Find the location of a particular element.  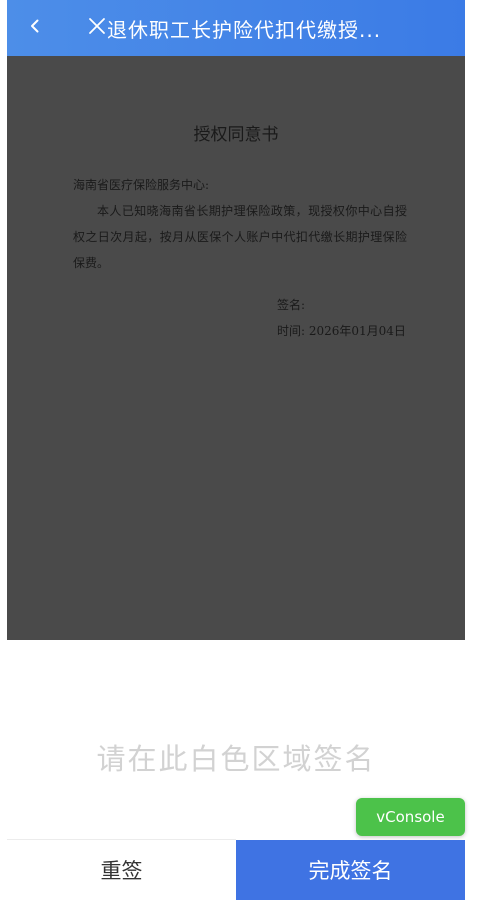

vconsole-button: vConsole is located at coordinates (410, 817).